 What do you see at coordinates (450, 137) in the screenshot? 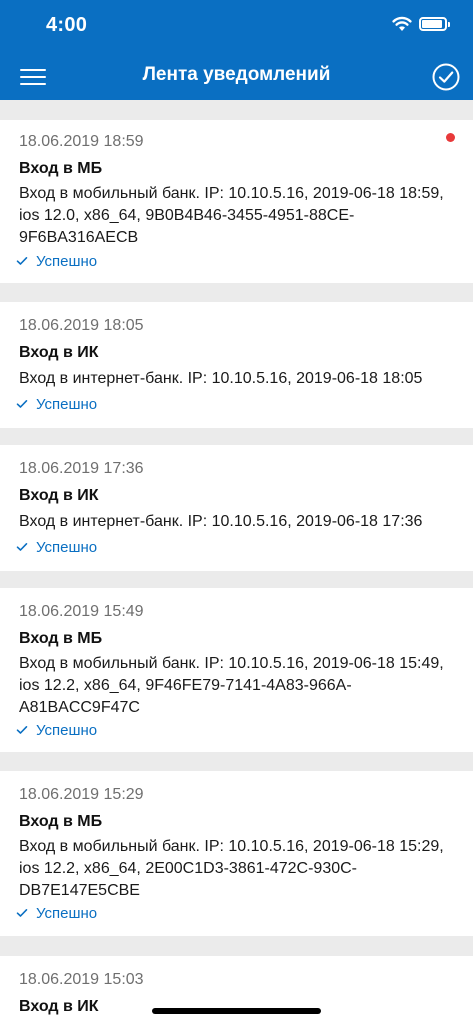
I see `unread-indicator` at bounding box center [450, 137].